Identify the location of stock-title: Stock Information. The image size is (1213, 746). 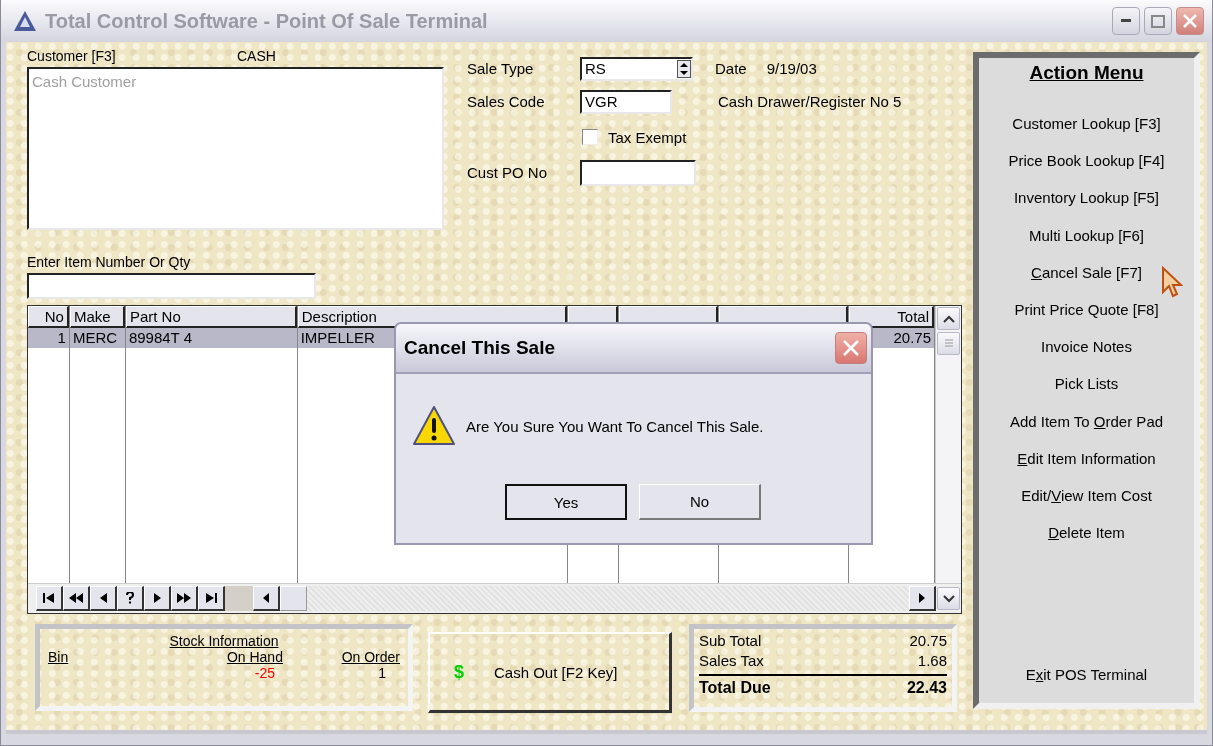
(224, 641).